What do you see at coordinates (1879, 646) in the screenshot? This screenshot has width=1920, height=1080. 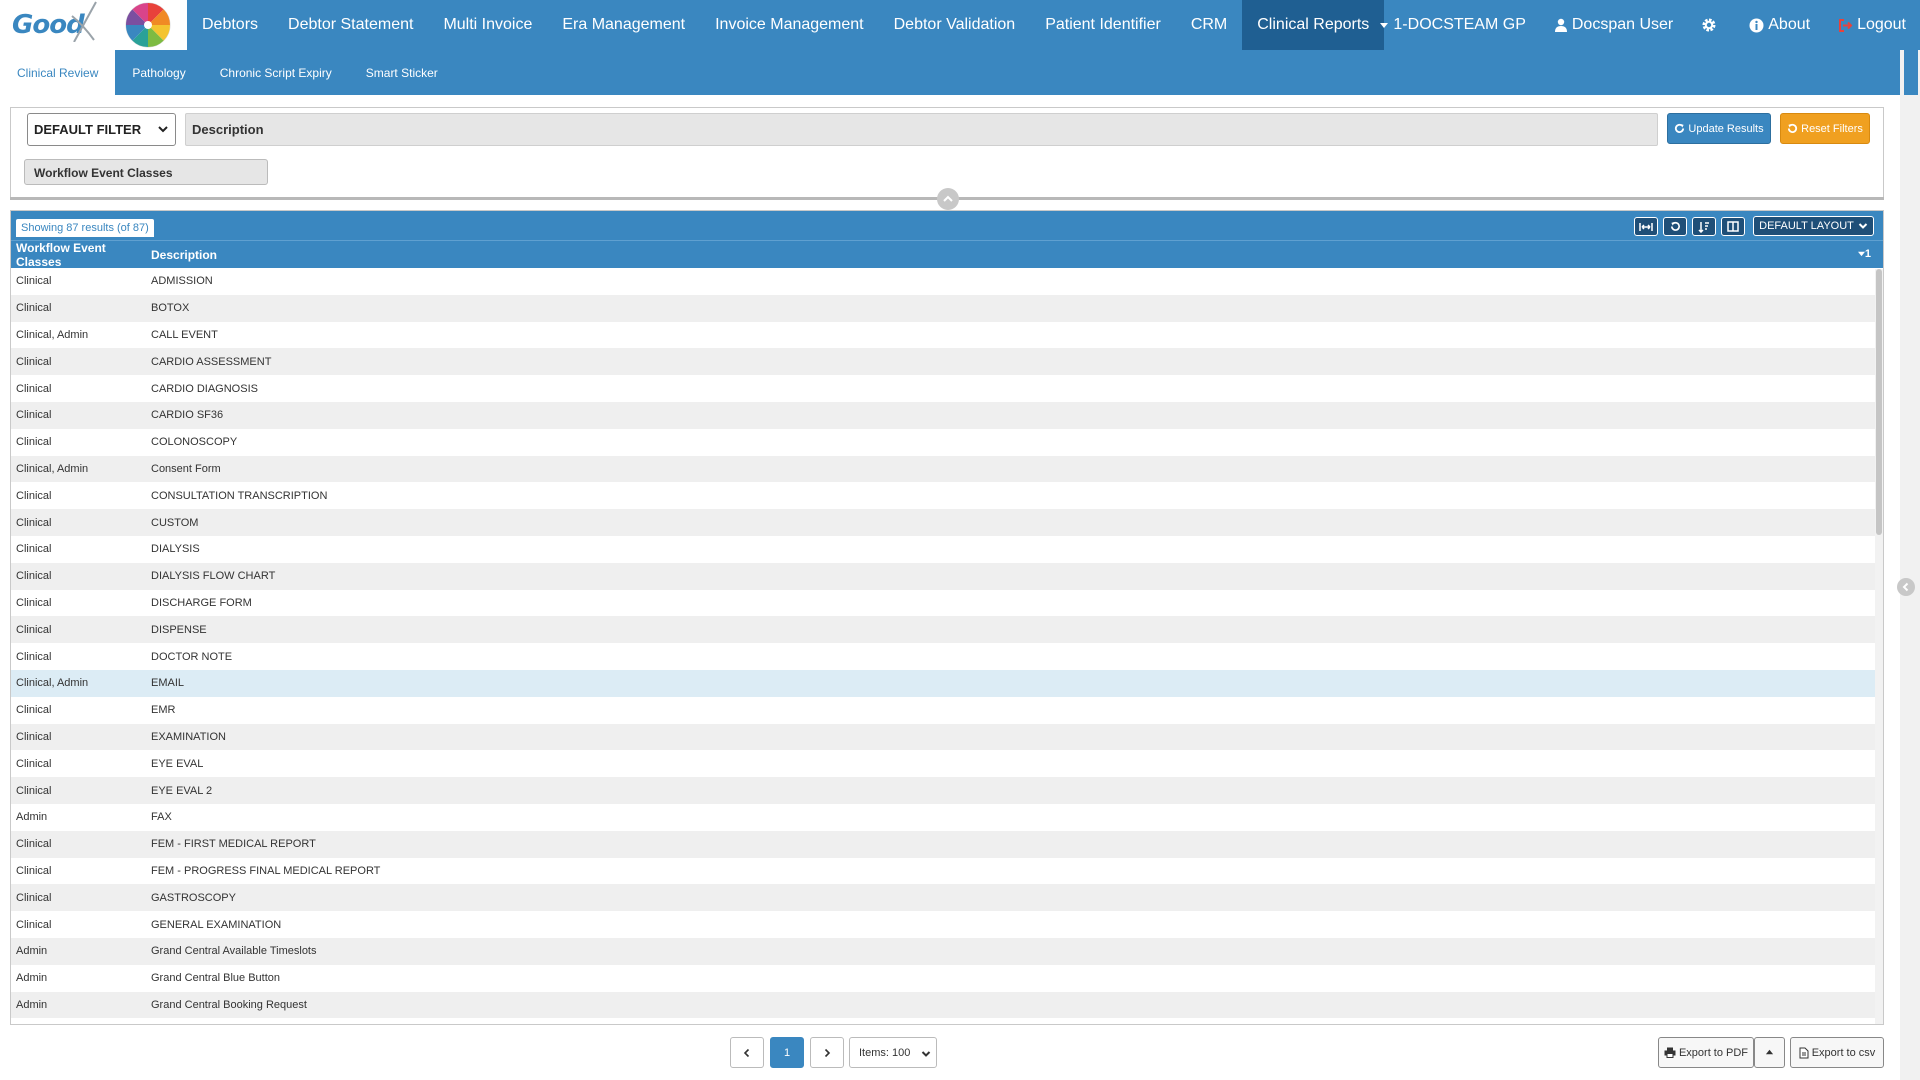 I see `grid-scrollbar` at bounding box center [1879, 646].